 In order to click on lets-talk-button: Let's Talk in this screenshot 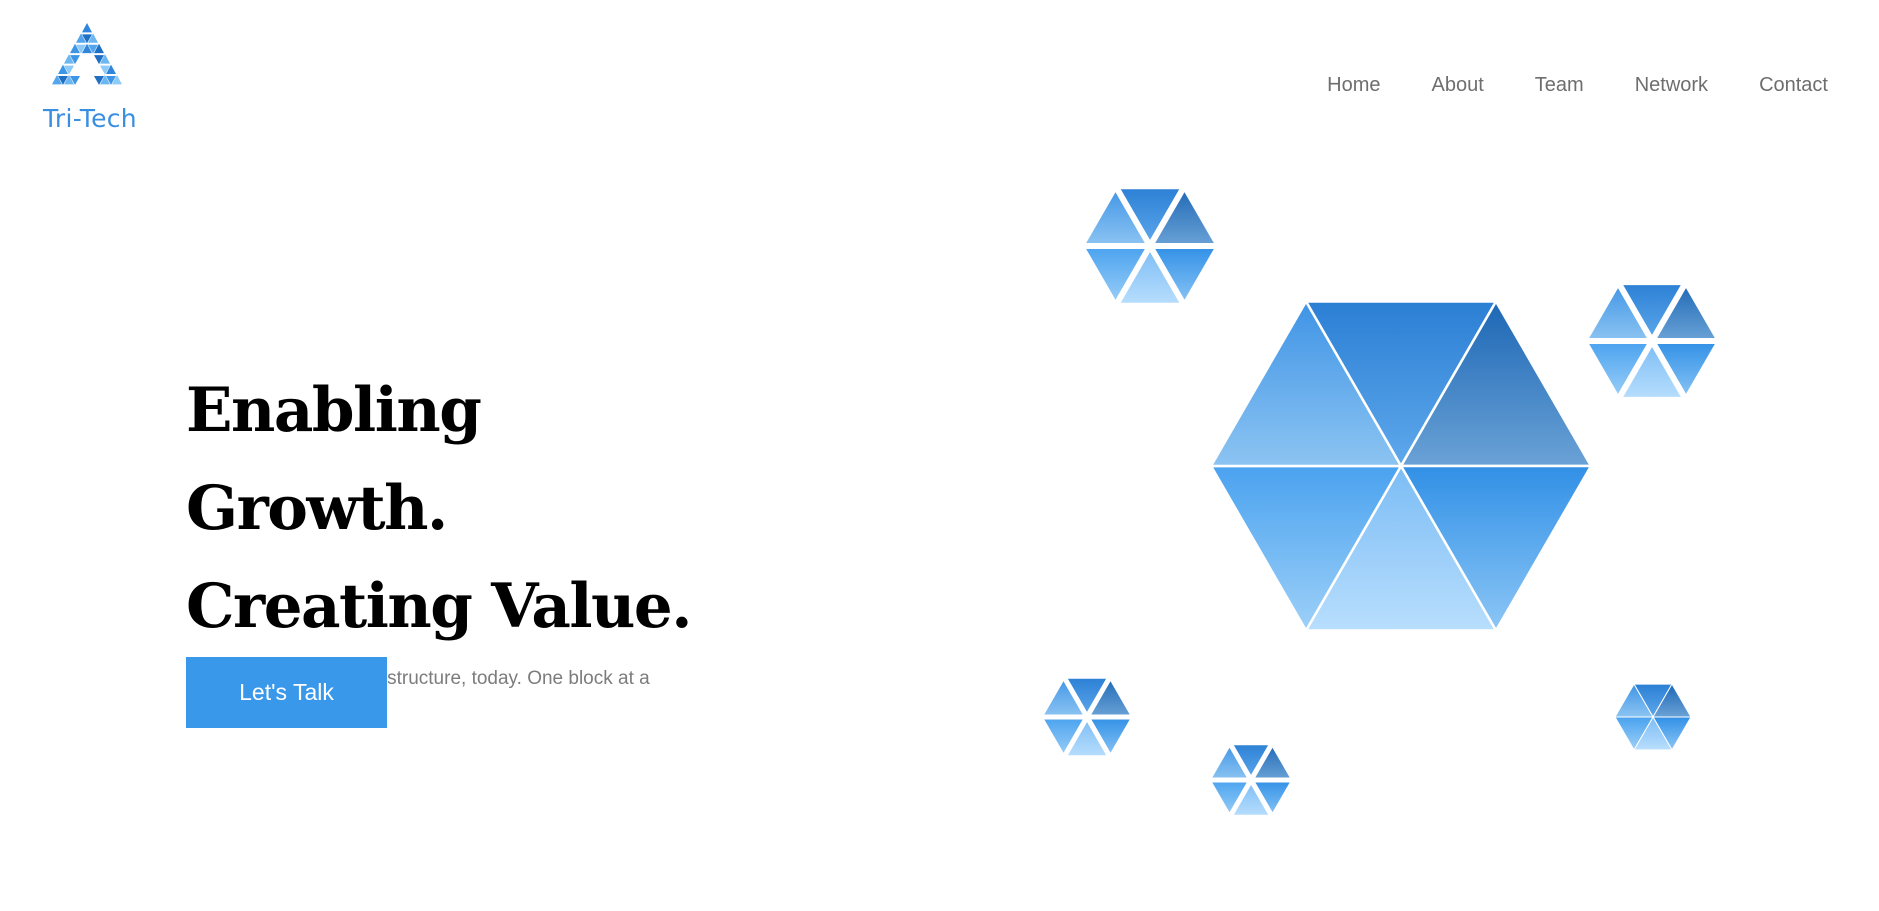, I will do `click(286, 692)`.